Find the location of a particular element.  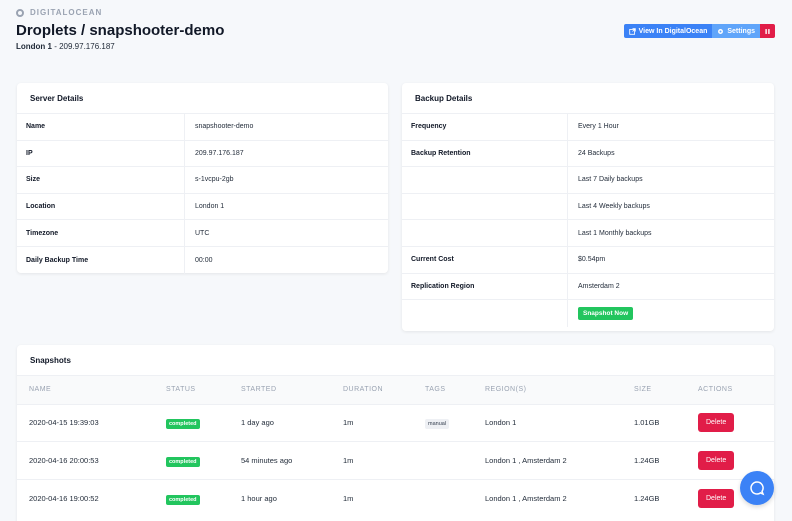

backup-row-weekly: Last 4 Weekly backups is located at coordinates (588, 207).